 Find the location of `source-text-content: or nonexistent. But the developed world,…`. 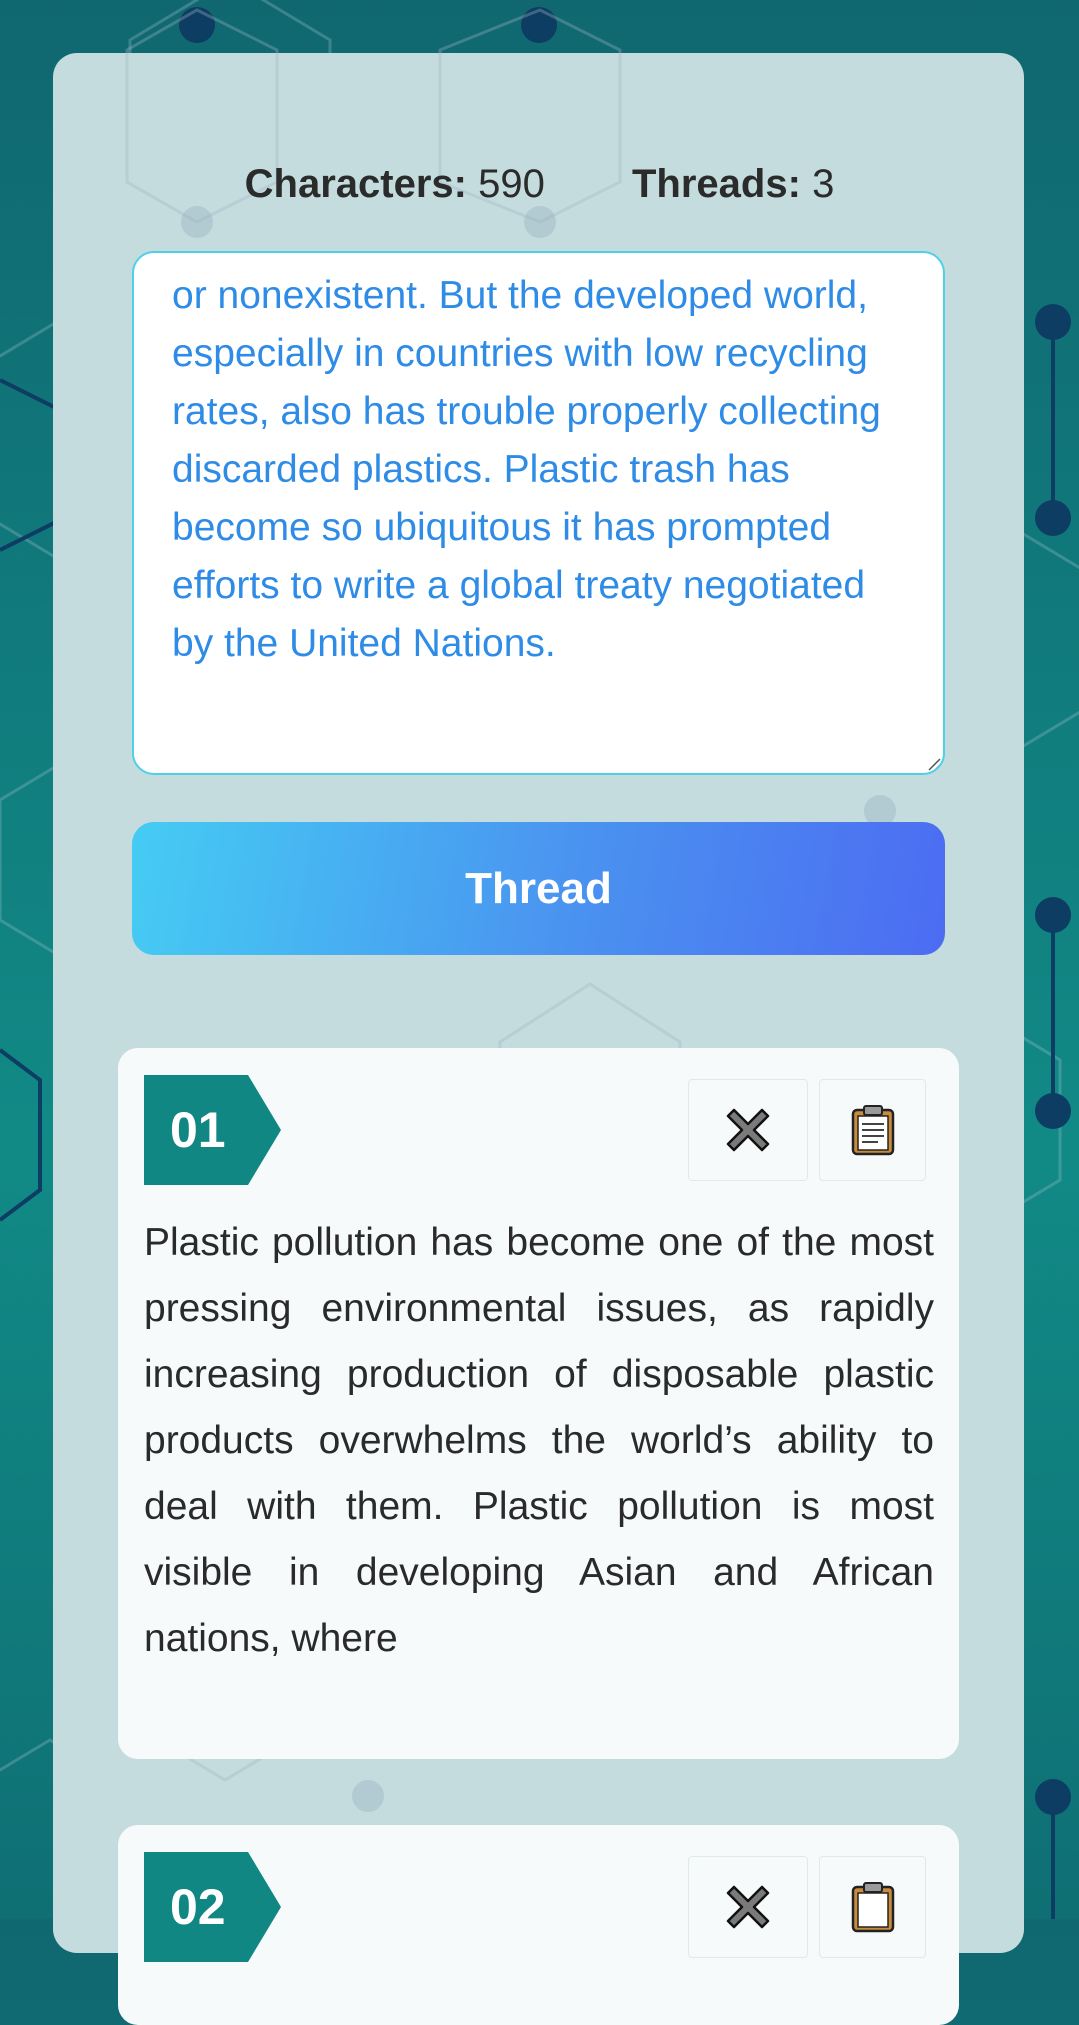

source-text-content: or nonexistent. But the developed world,… is located at coordinates (542, 470).